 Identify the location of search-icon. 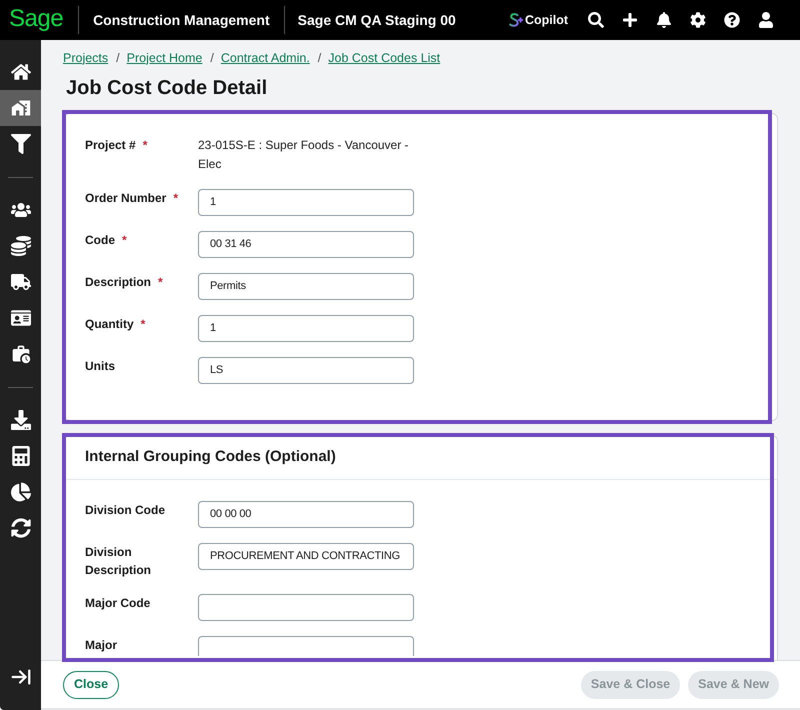
(596, 20).